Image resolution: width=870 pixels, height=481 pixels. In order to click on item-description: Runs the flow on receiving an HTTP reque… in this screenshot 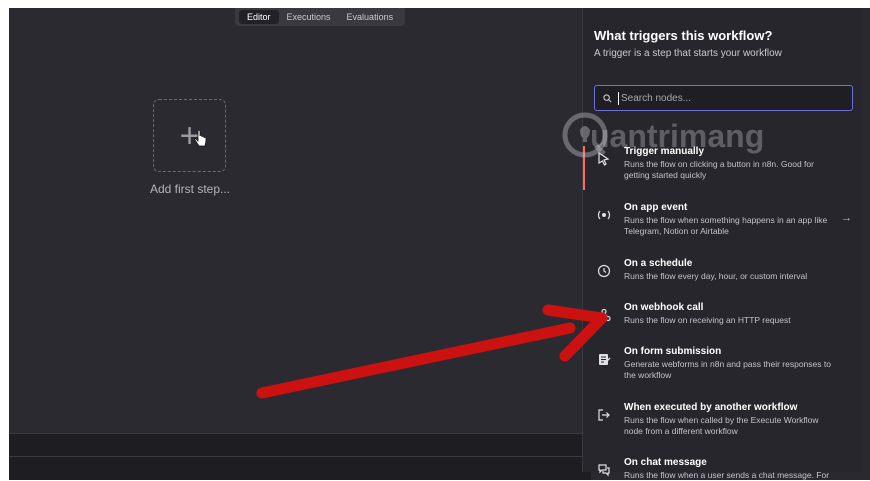, I will do `click(707, 320)`.